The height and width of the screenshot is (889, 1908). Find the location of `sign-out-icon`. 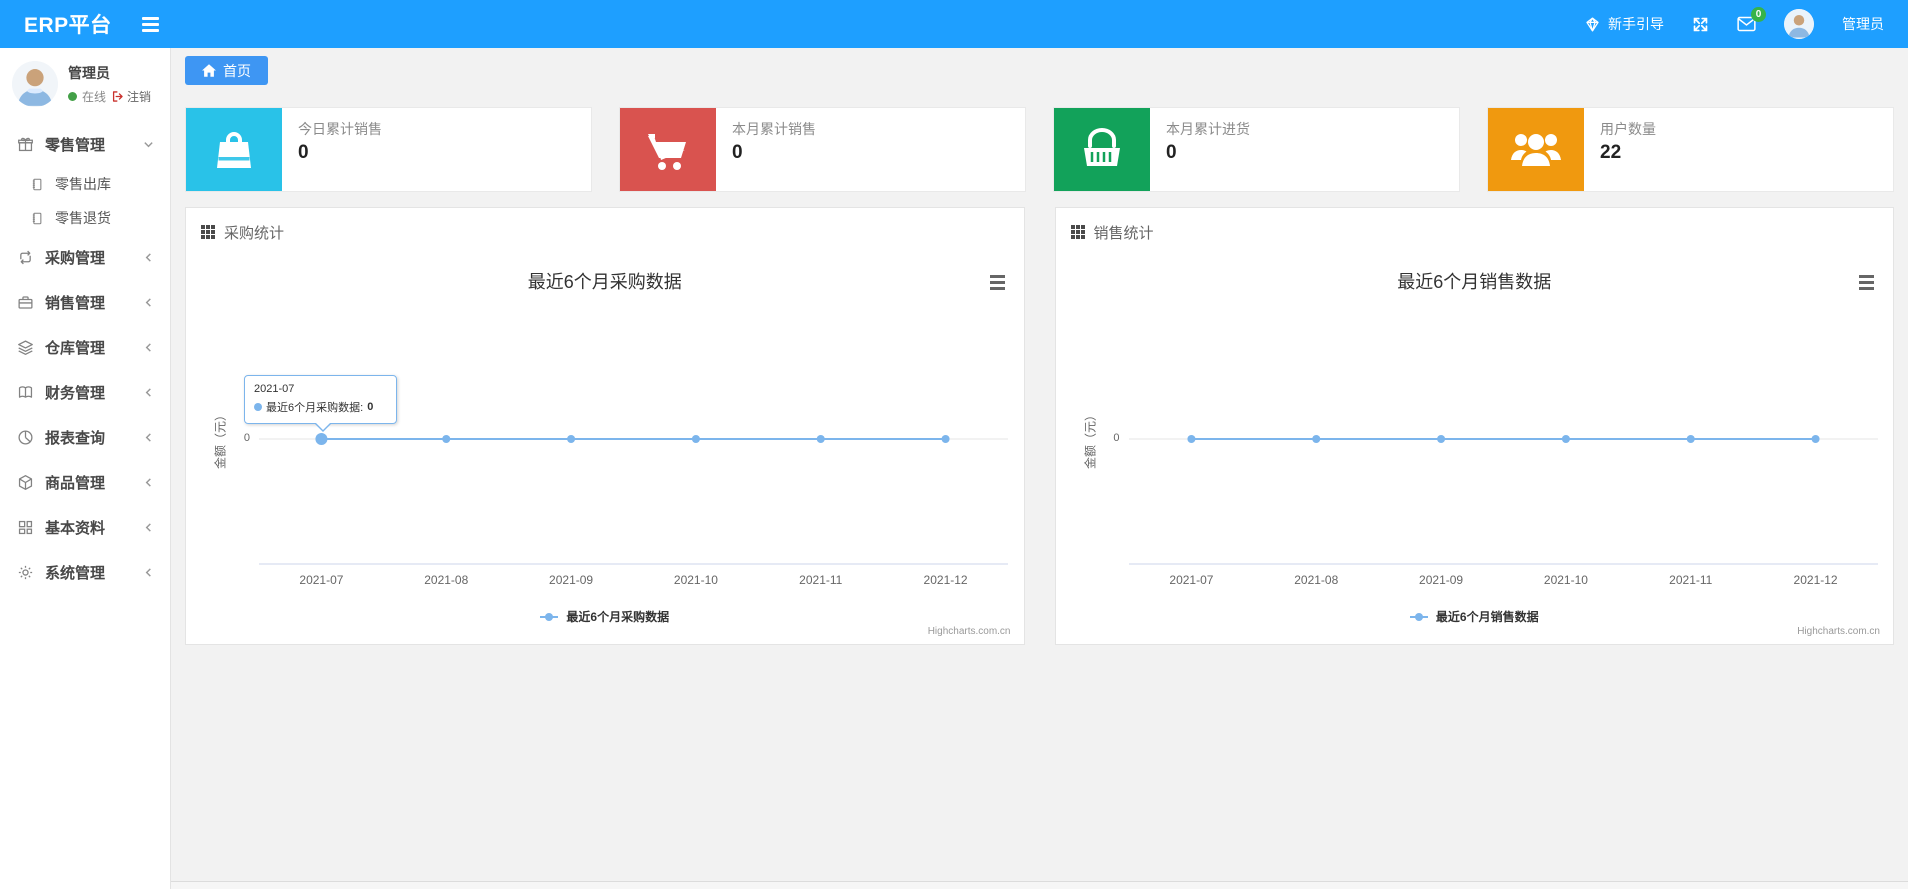

sign-out-icon is located at coordinates (117, 96).